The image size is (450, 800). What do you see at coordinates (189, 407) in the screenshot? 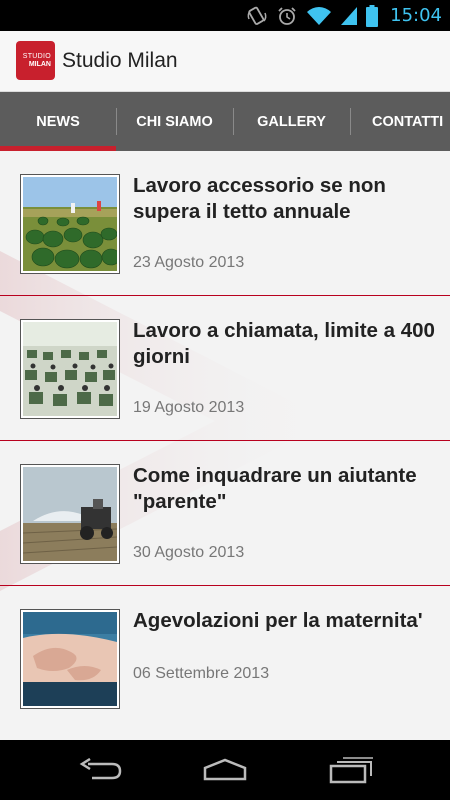
I see `news-date: 19 Agosto 2013` at bounding box center [189, 407].